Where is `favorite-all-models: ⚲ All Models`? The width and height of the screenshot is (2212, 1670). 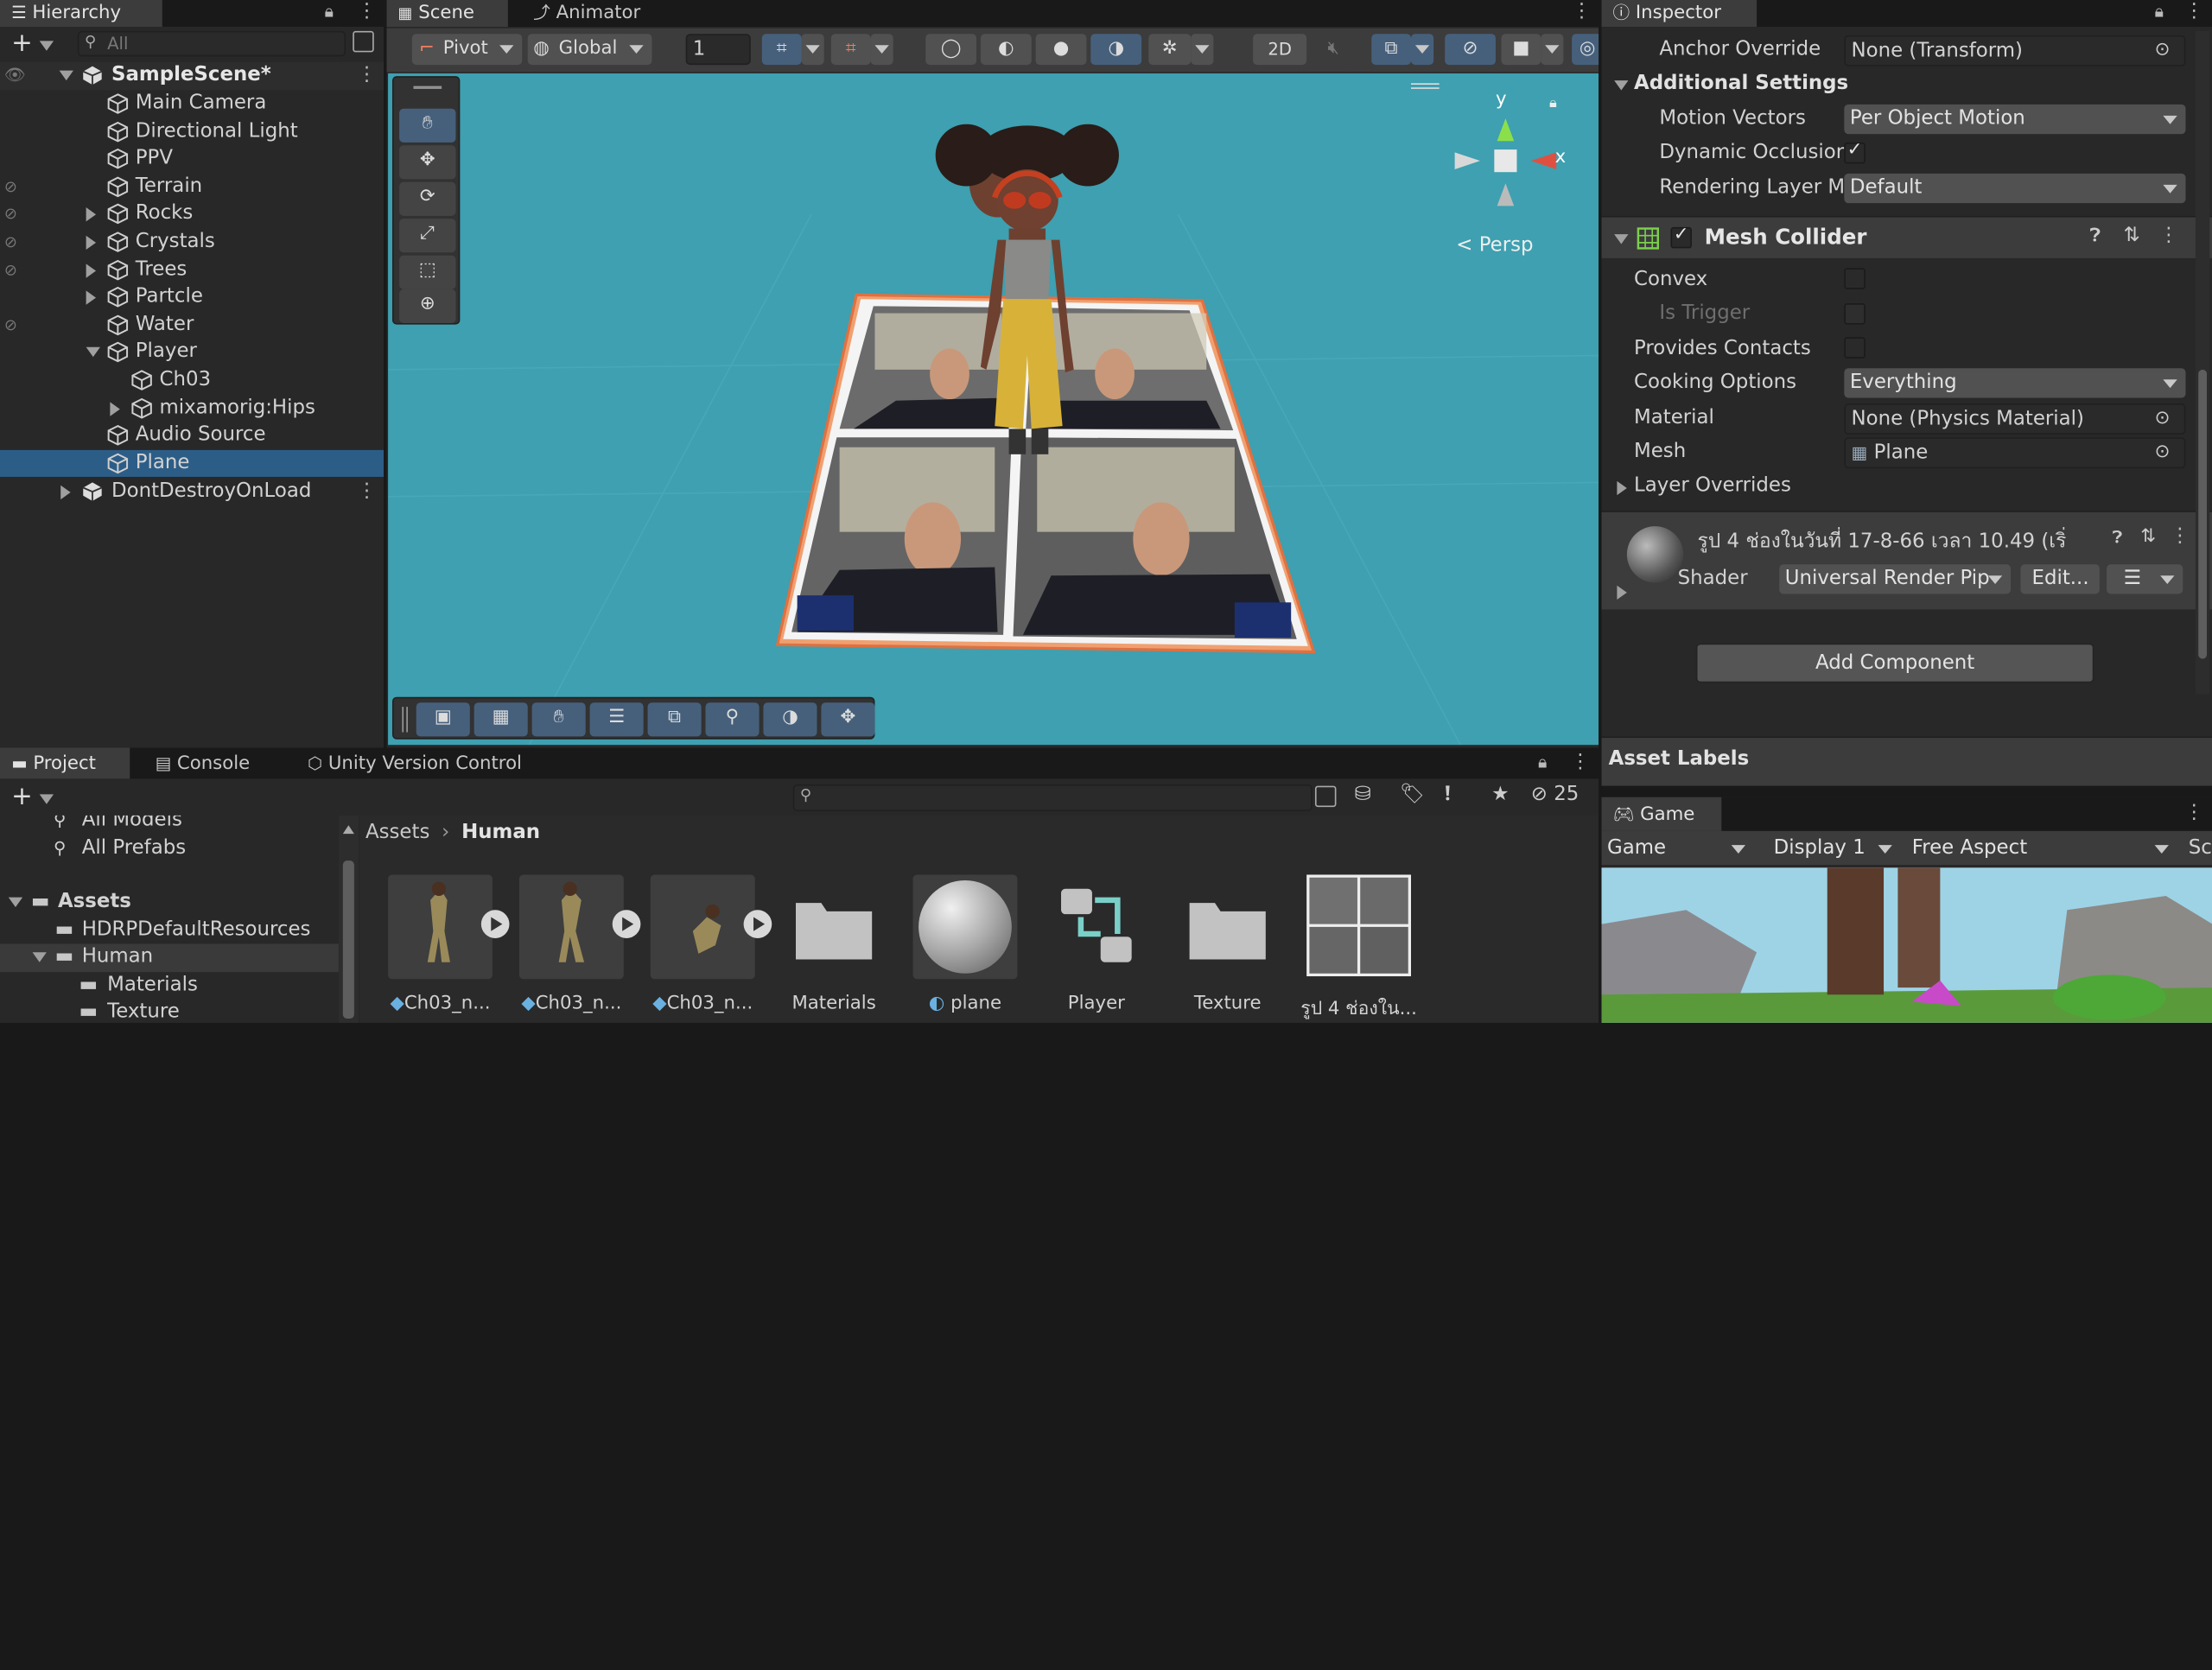
favorite-all-models: ⚲ All Models is located at coordinates (169, 825).